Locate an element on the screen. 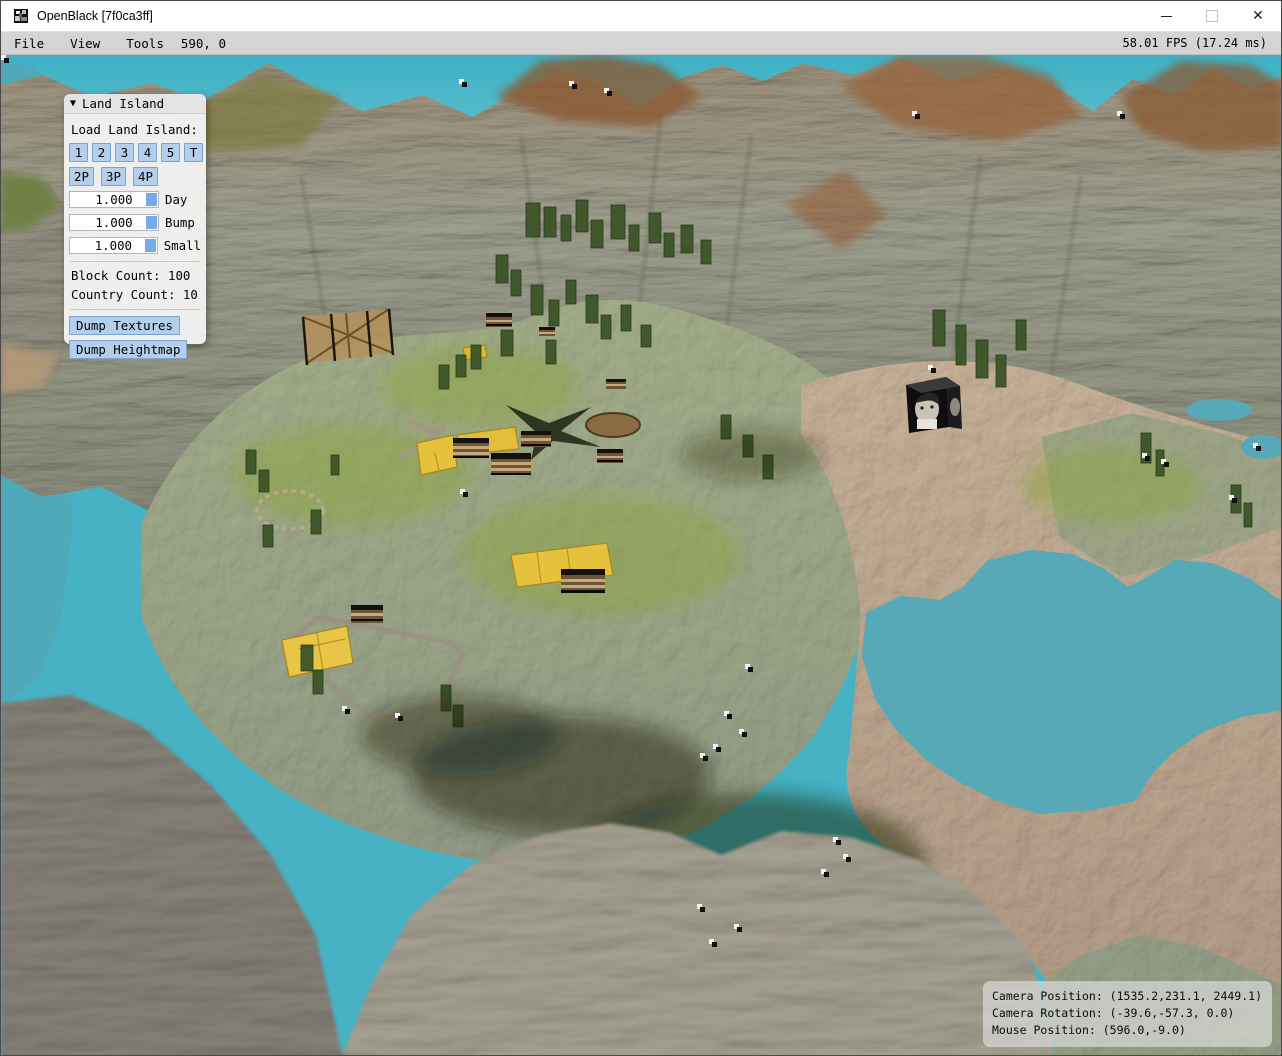 This screenshot has width=1282, height=1056. minimize-button is located at coordinates (1166, 16).